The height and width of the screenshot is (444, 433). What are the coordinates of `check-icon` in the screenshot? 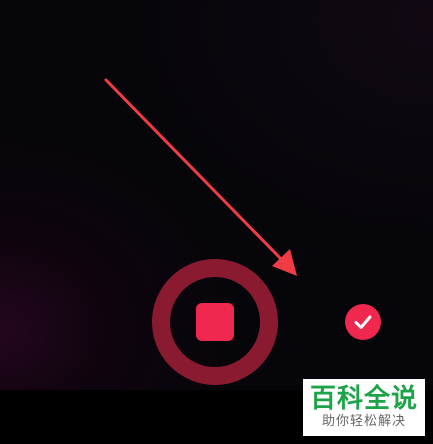 It's located at (363, 322).